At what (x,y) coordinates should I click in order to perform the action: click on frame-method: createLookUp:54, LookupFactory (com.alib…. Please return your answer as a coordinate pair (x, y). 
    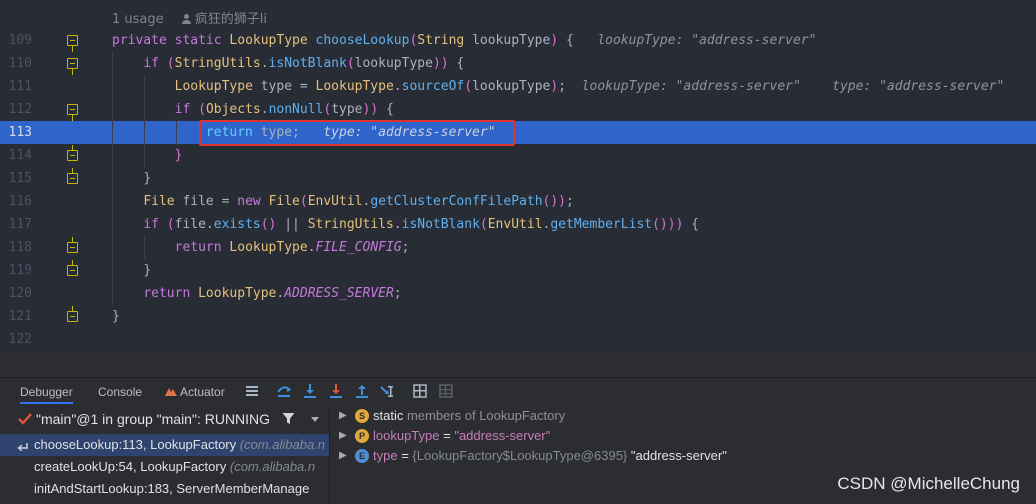
    Looking at the image, I should click on (175, 466).